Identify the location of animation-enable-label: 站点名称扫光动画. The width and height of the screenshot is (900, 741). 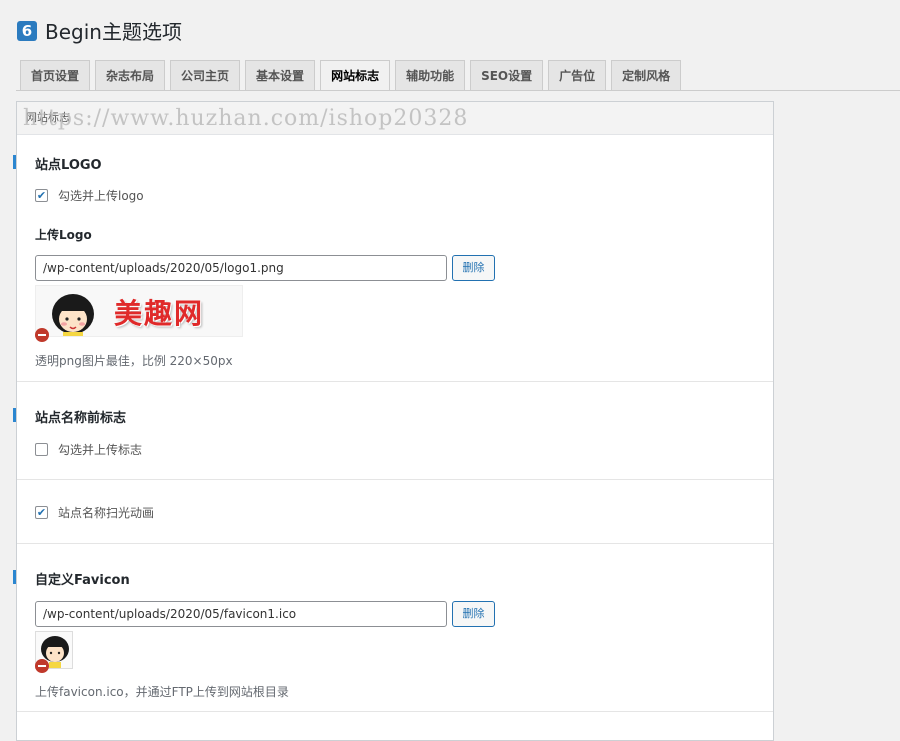
(106, 512).